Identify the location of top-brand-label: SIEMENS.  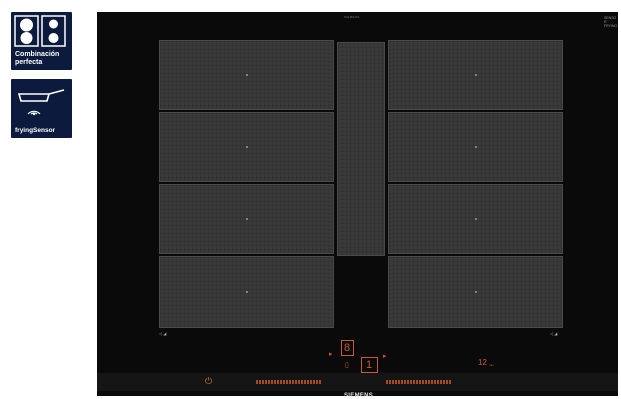
(352, 17).